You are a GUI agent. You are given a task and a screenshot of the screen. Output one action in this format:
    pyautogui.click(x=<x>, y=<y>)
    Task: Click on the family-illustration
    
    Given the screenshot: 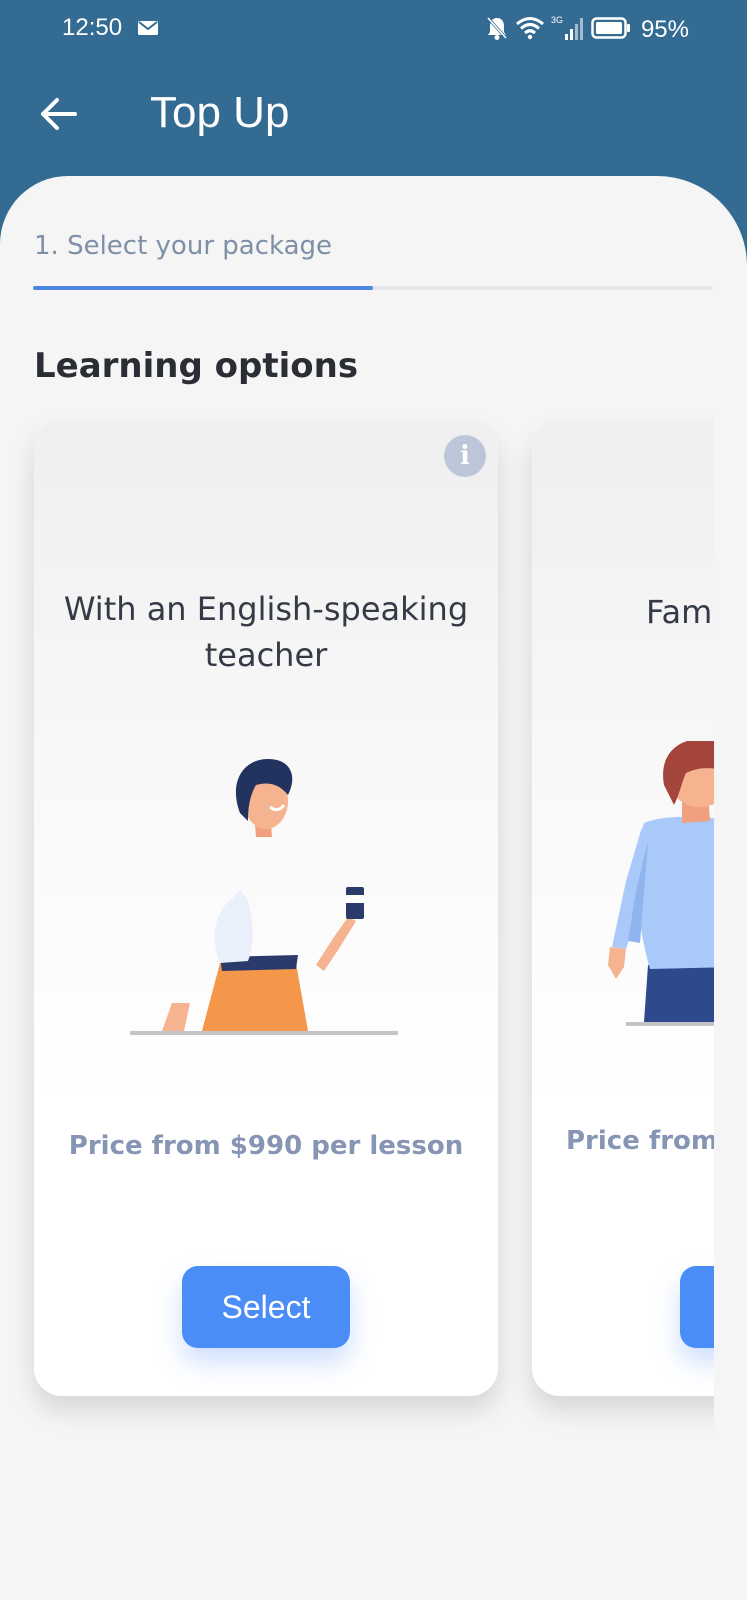 What is the action you would take?
    pyautogui.click(x=623, y=899)
    